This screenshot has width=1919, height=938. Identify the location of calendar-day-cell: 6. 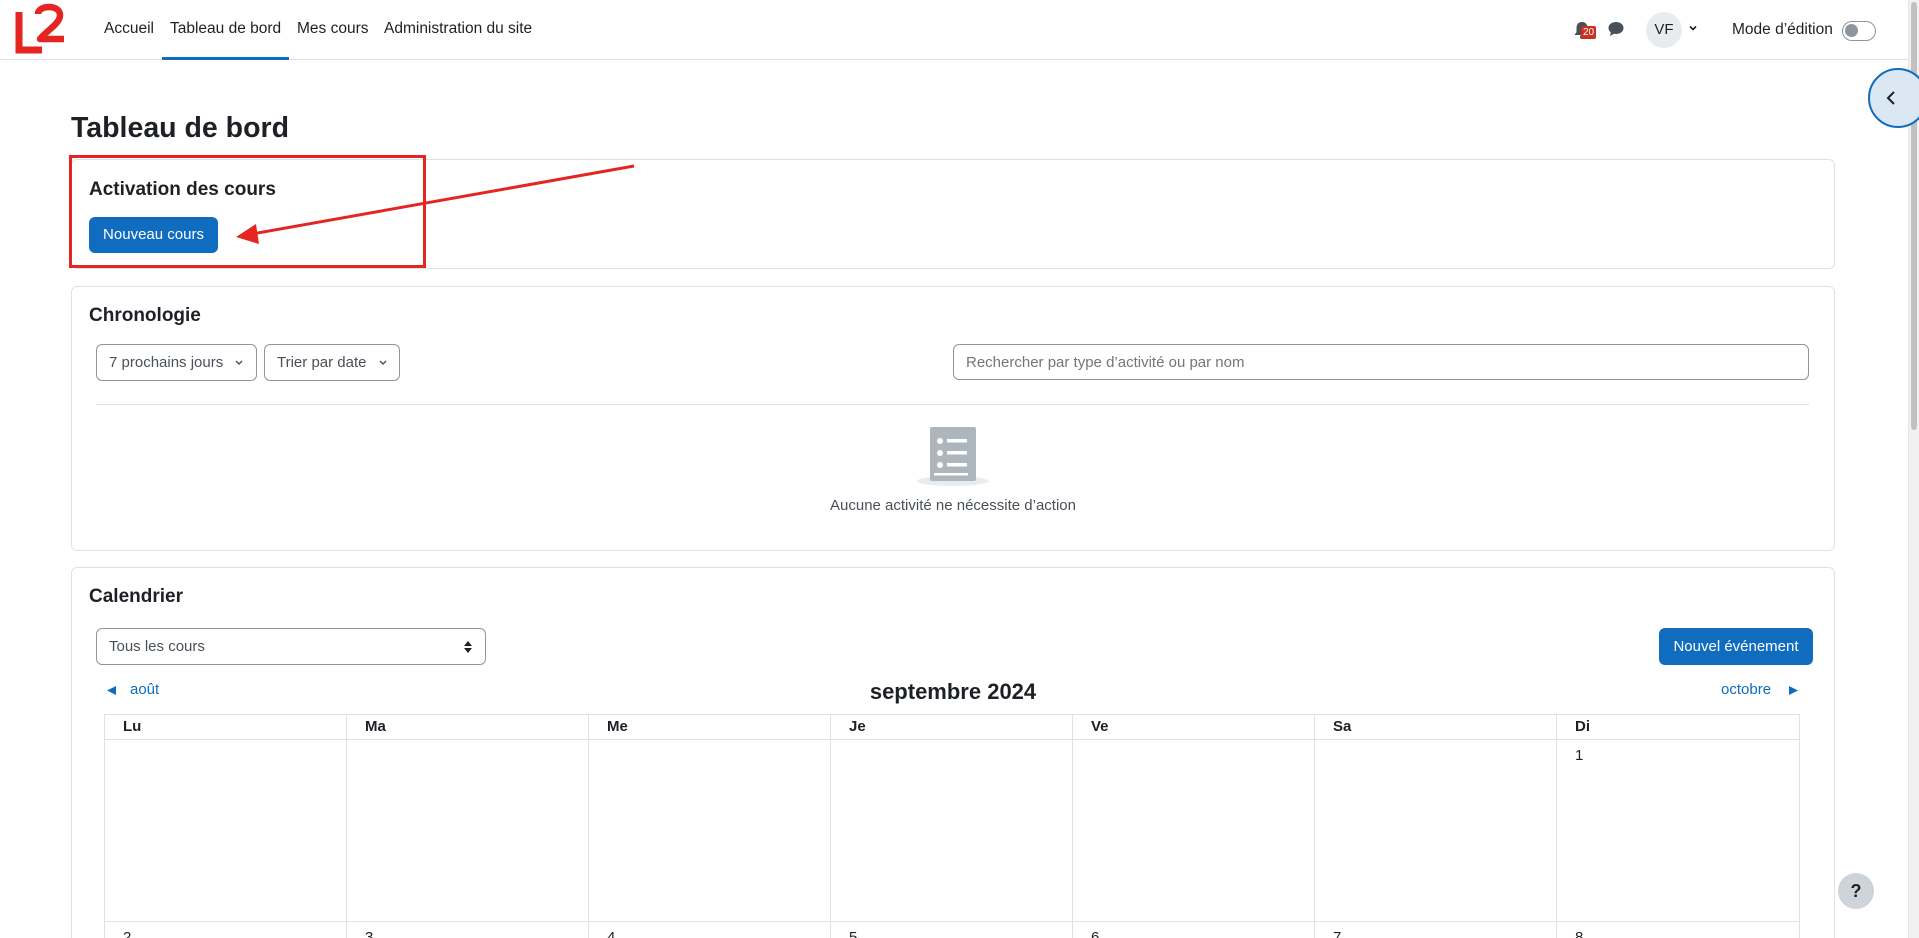
(1194, 930).